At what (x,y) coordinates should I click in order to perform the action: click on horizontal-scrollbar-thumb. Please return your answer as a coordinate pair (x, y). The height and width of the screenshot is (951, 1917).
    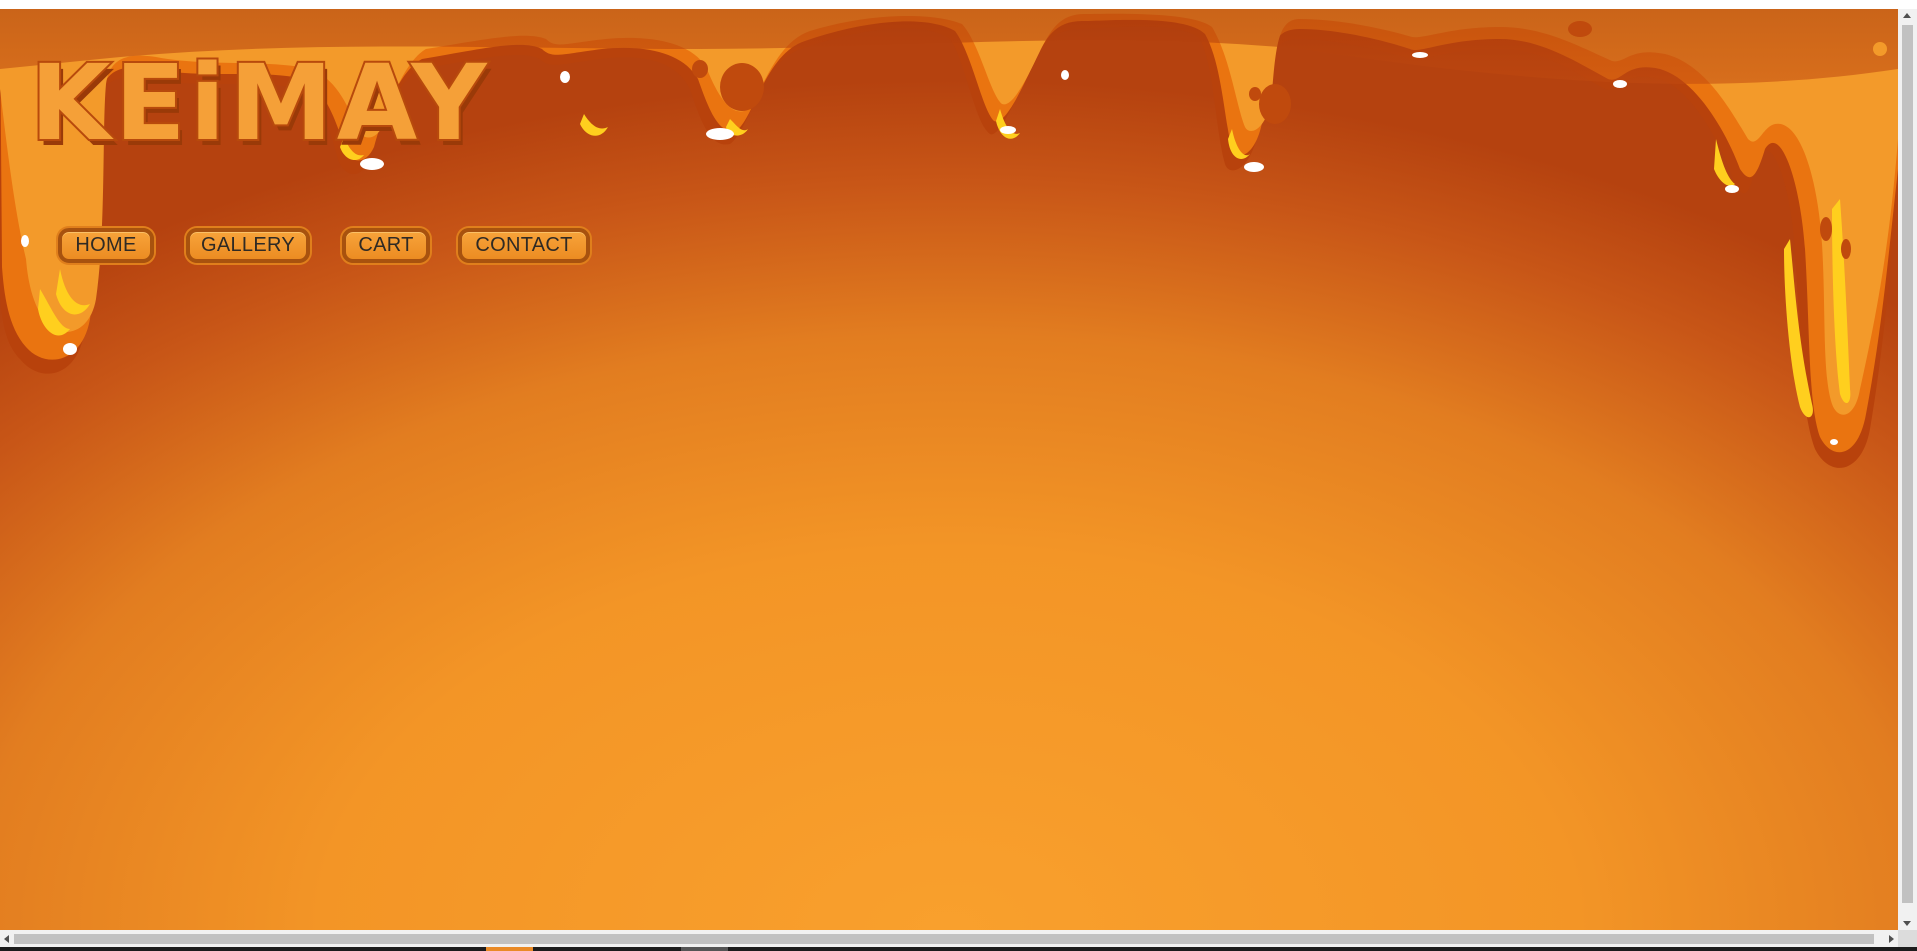
    Looking at the image, I should click on (944, 939).